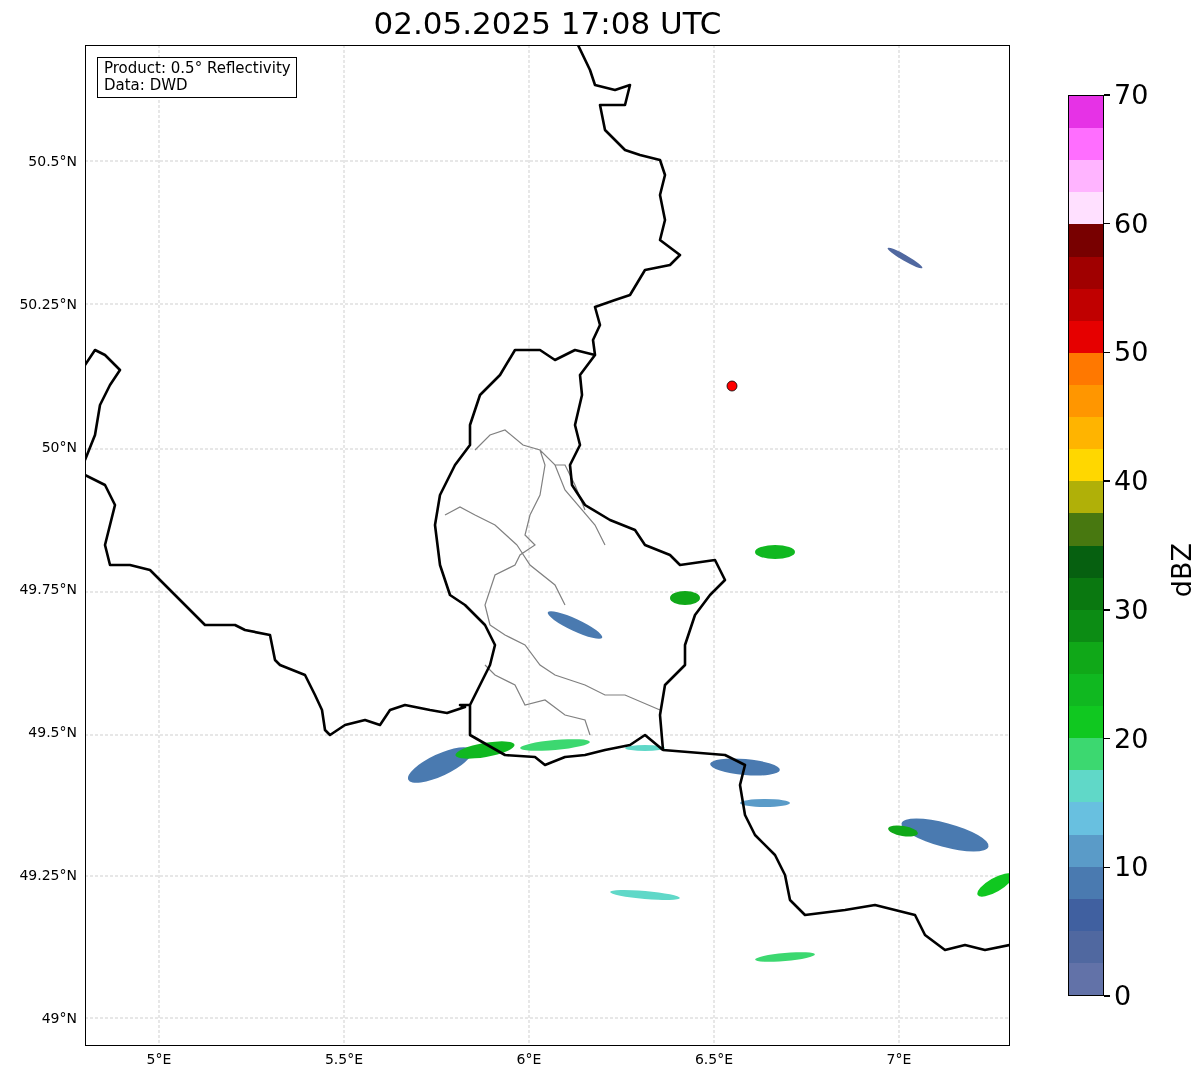  I want to click on colorbar-tick-label: 20, so click(1131, 738).